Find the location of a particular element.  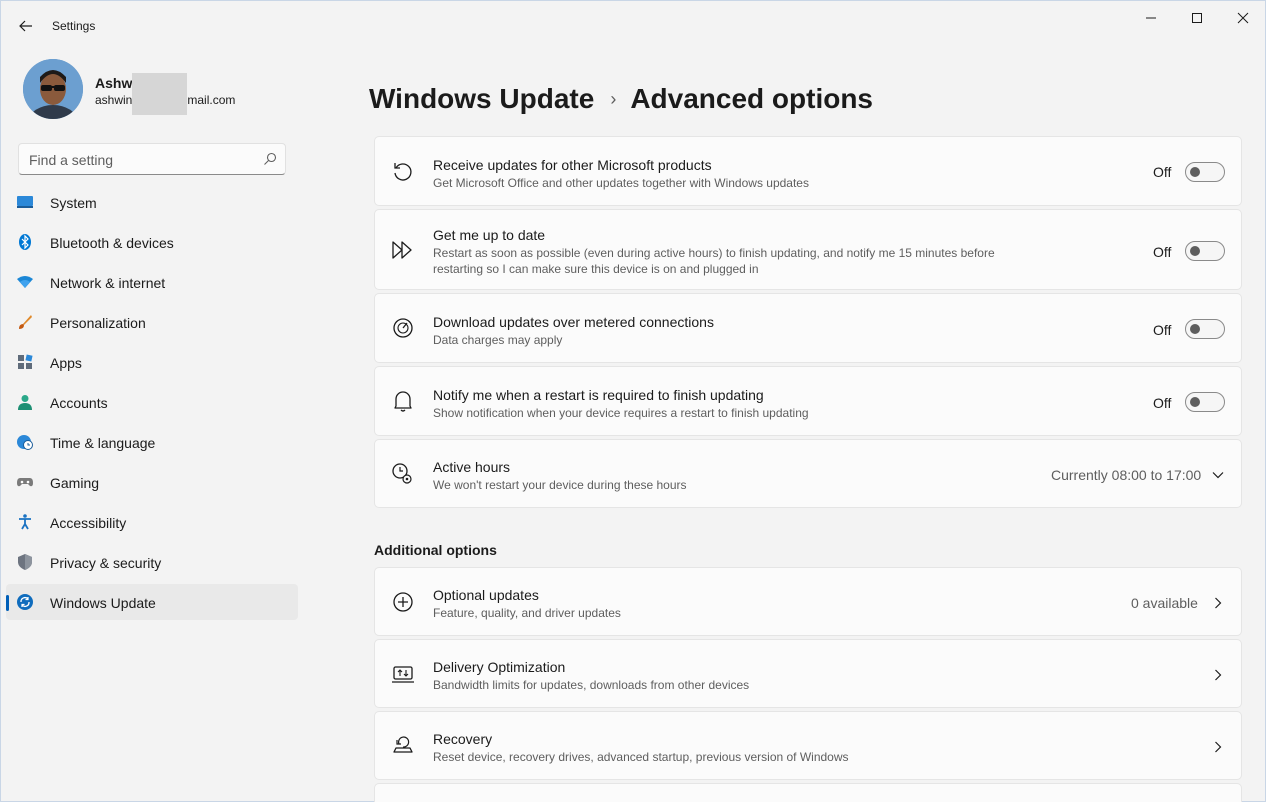

wifi-icon is located at coordinates (25, 282).